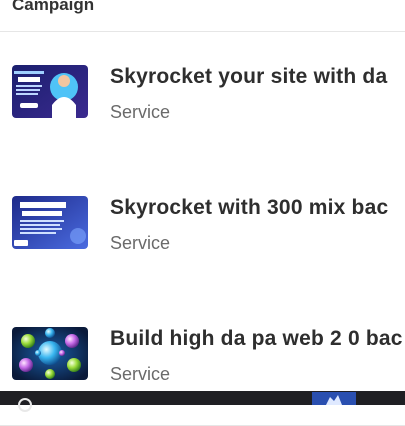 The height and width of the screenshot is (426, 405). I want to click on taskbar, so click(202, 401).